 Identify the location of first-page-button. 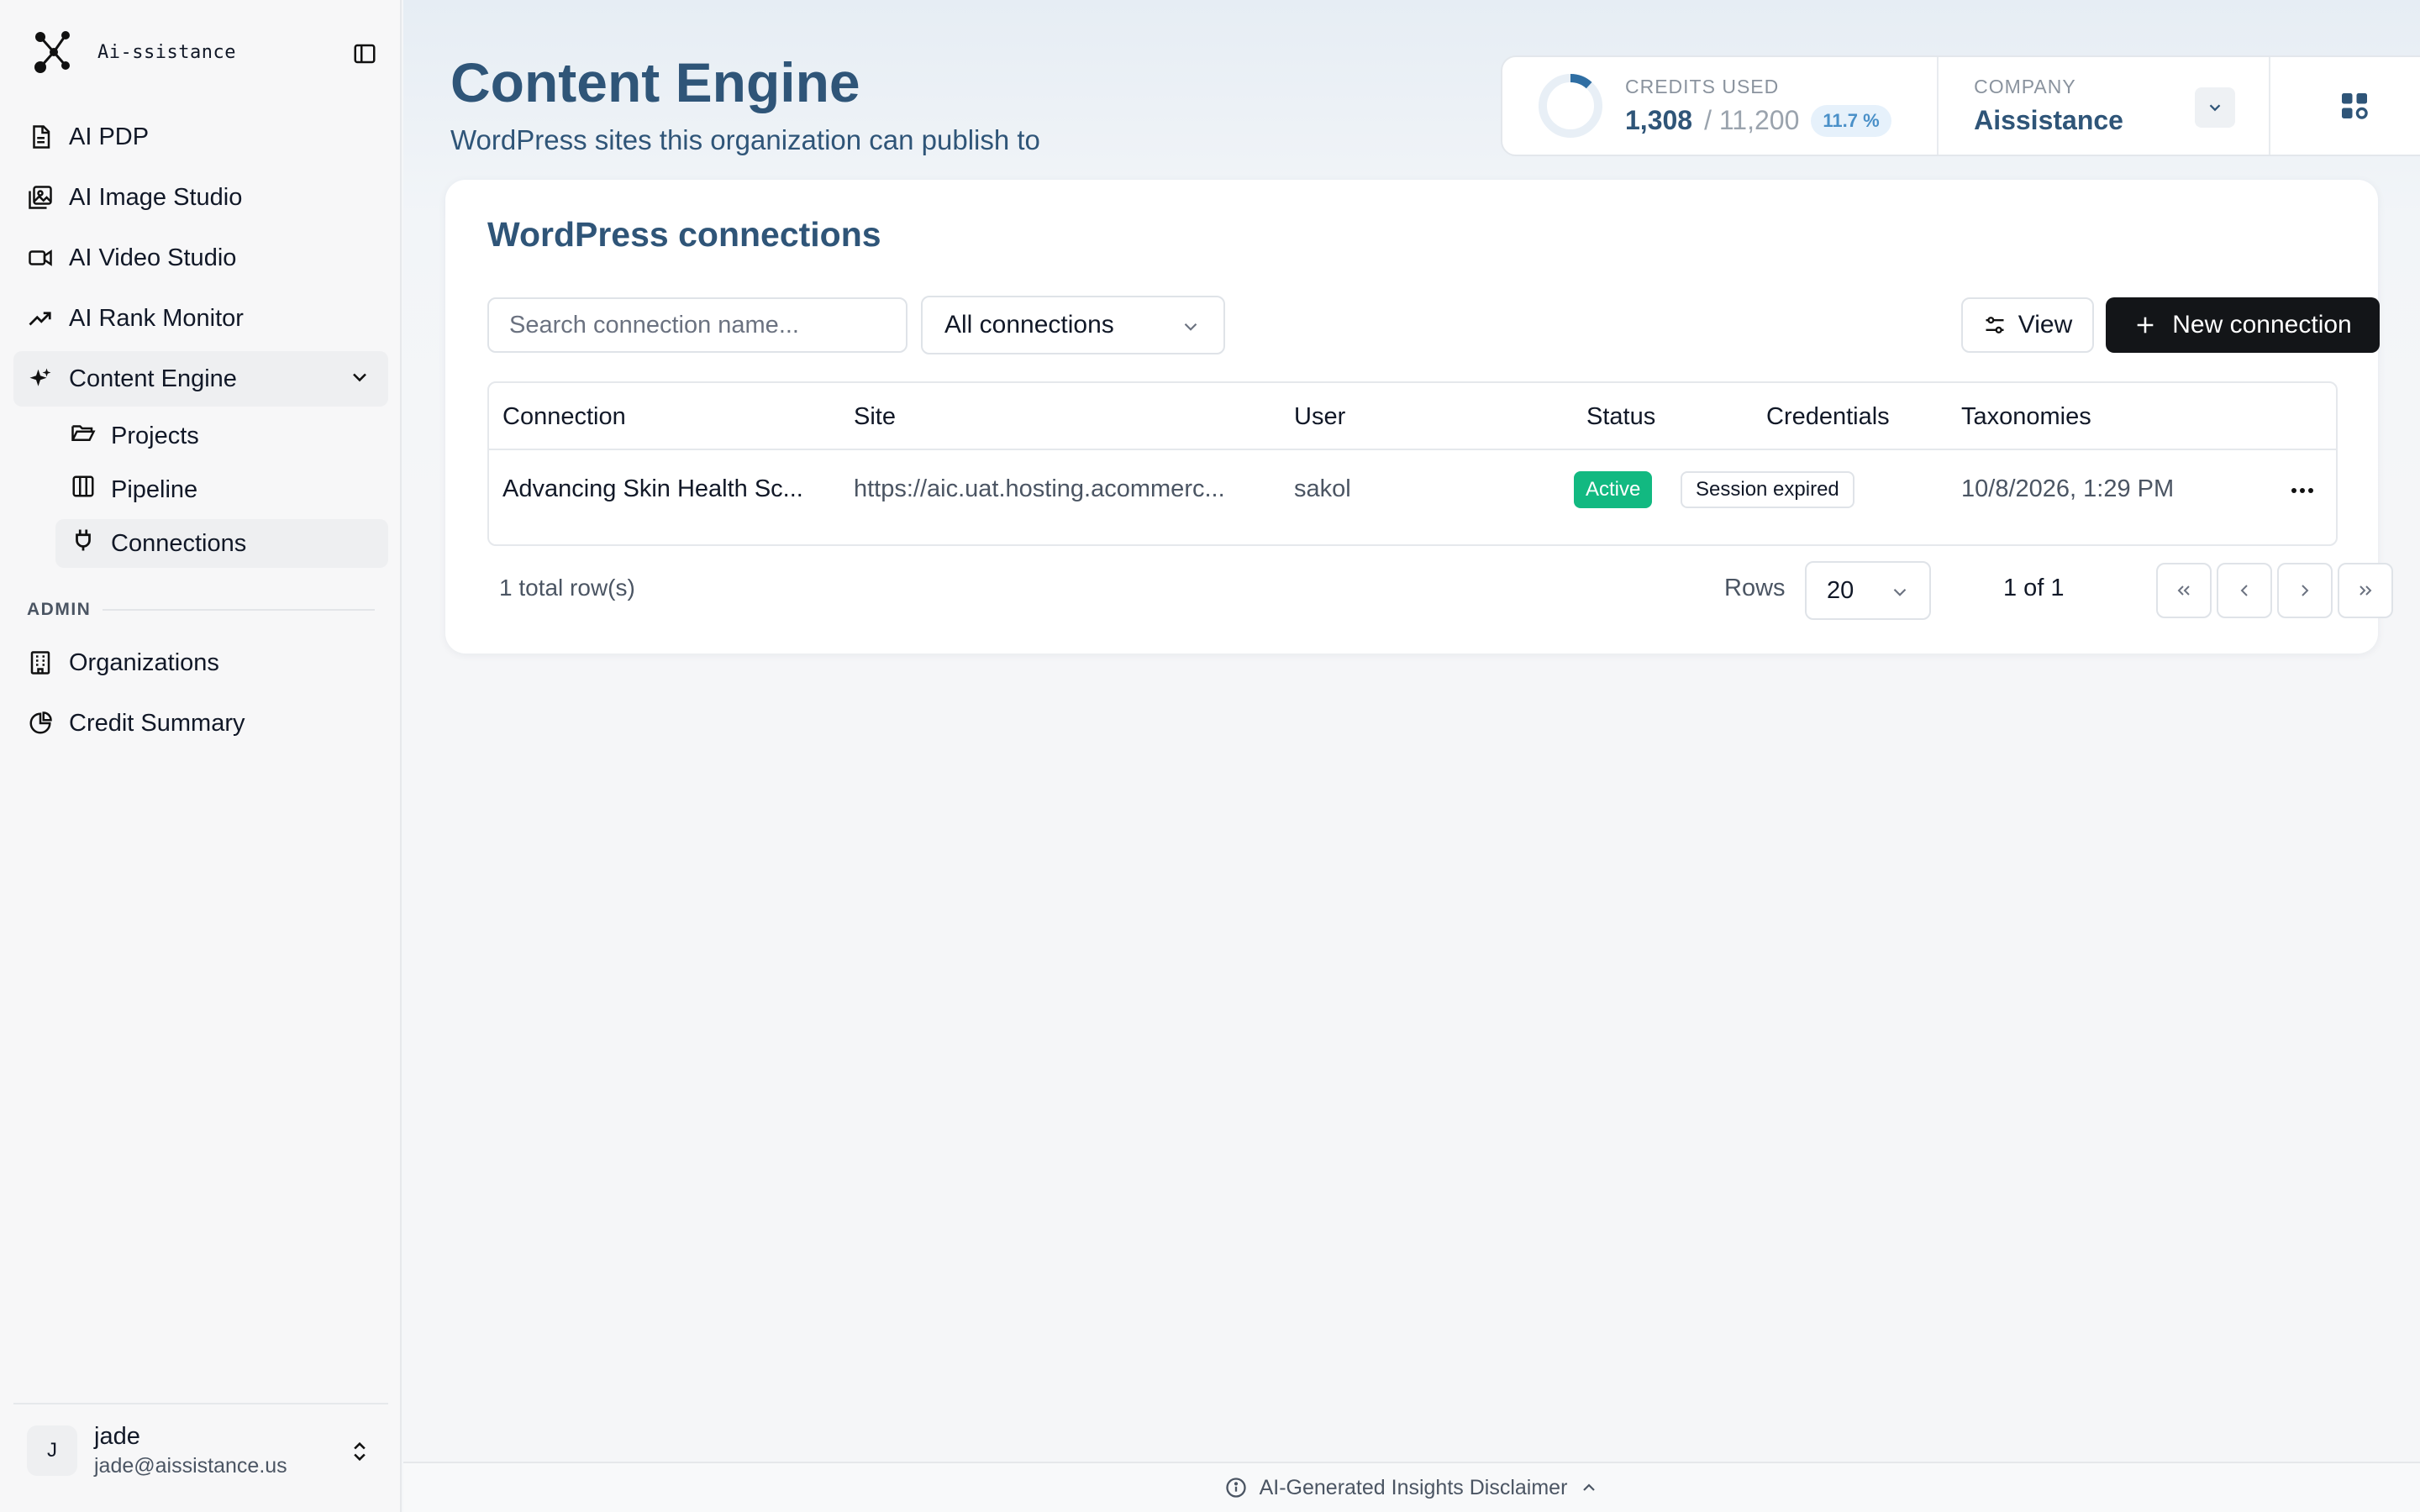
(2184, 590).